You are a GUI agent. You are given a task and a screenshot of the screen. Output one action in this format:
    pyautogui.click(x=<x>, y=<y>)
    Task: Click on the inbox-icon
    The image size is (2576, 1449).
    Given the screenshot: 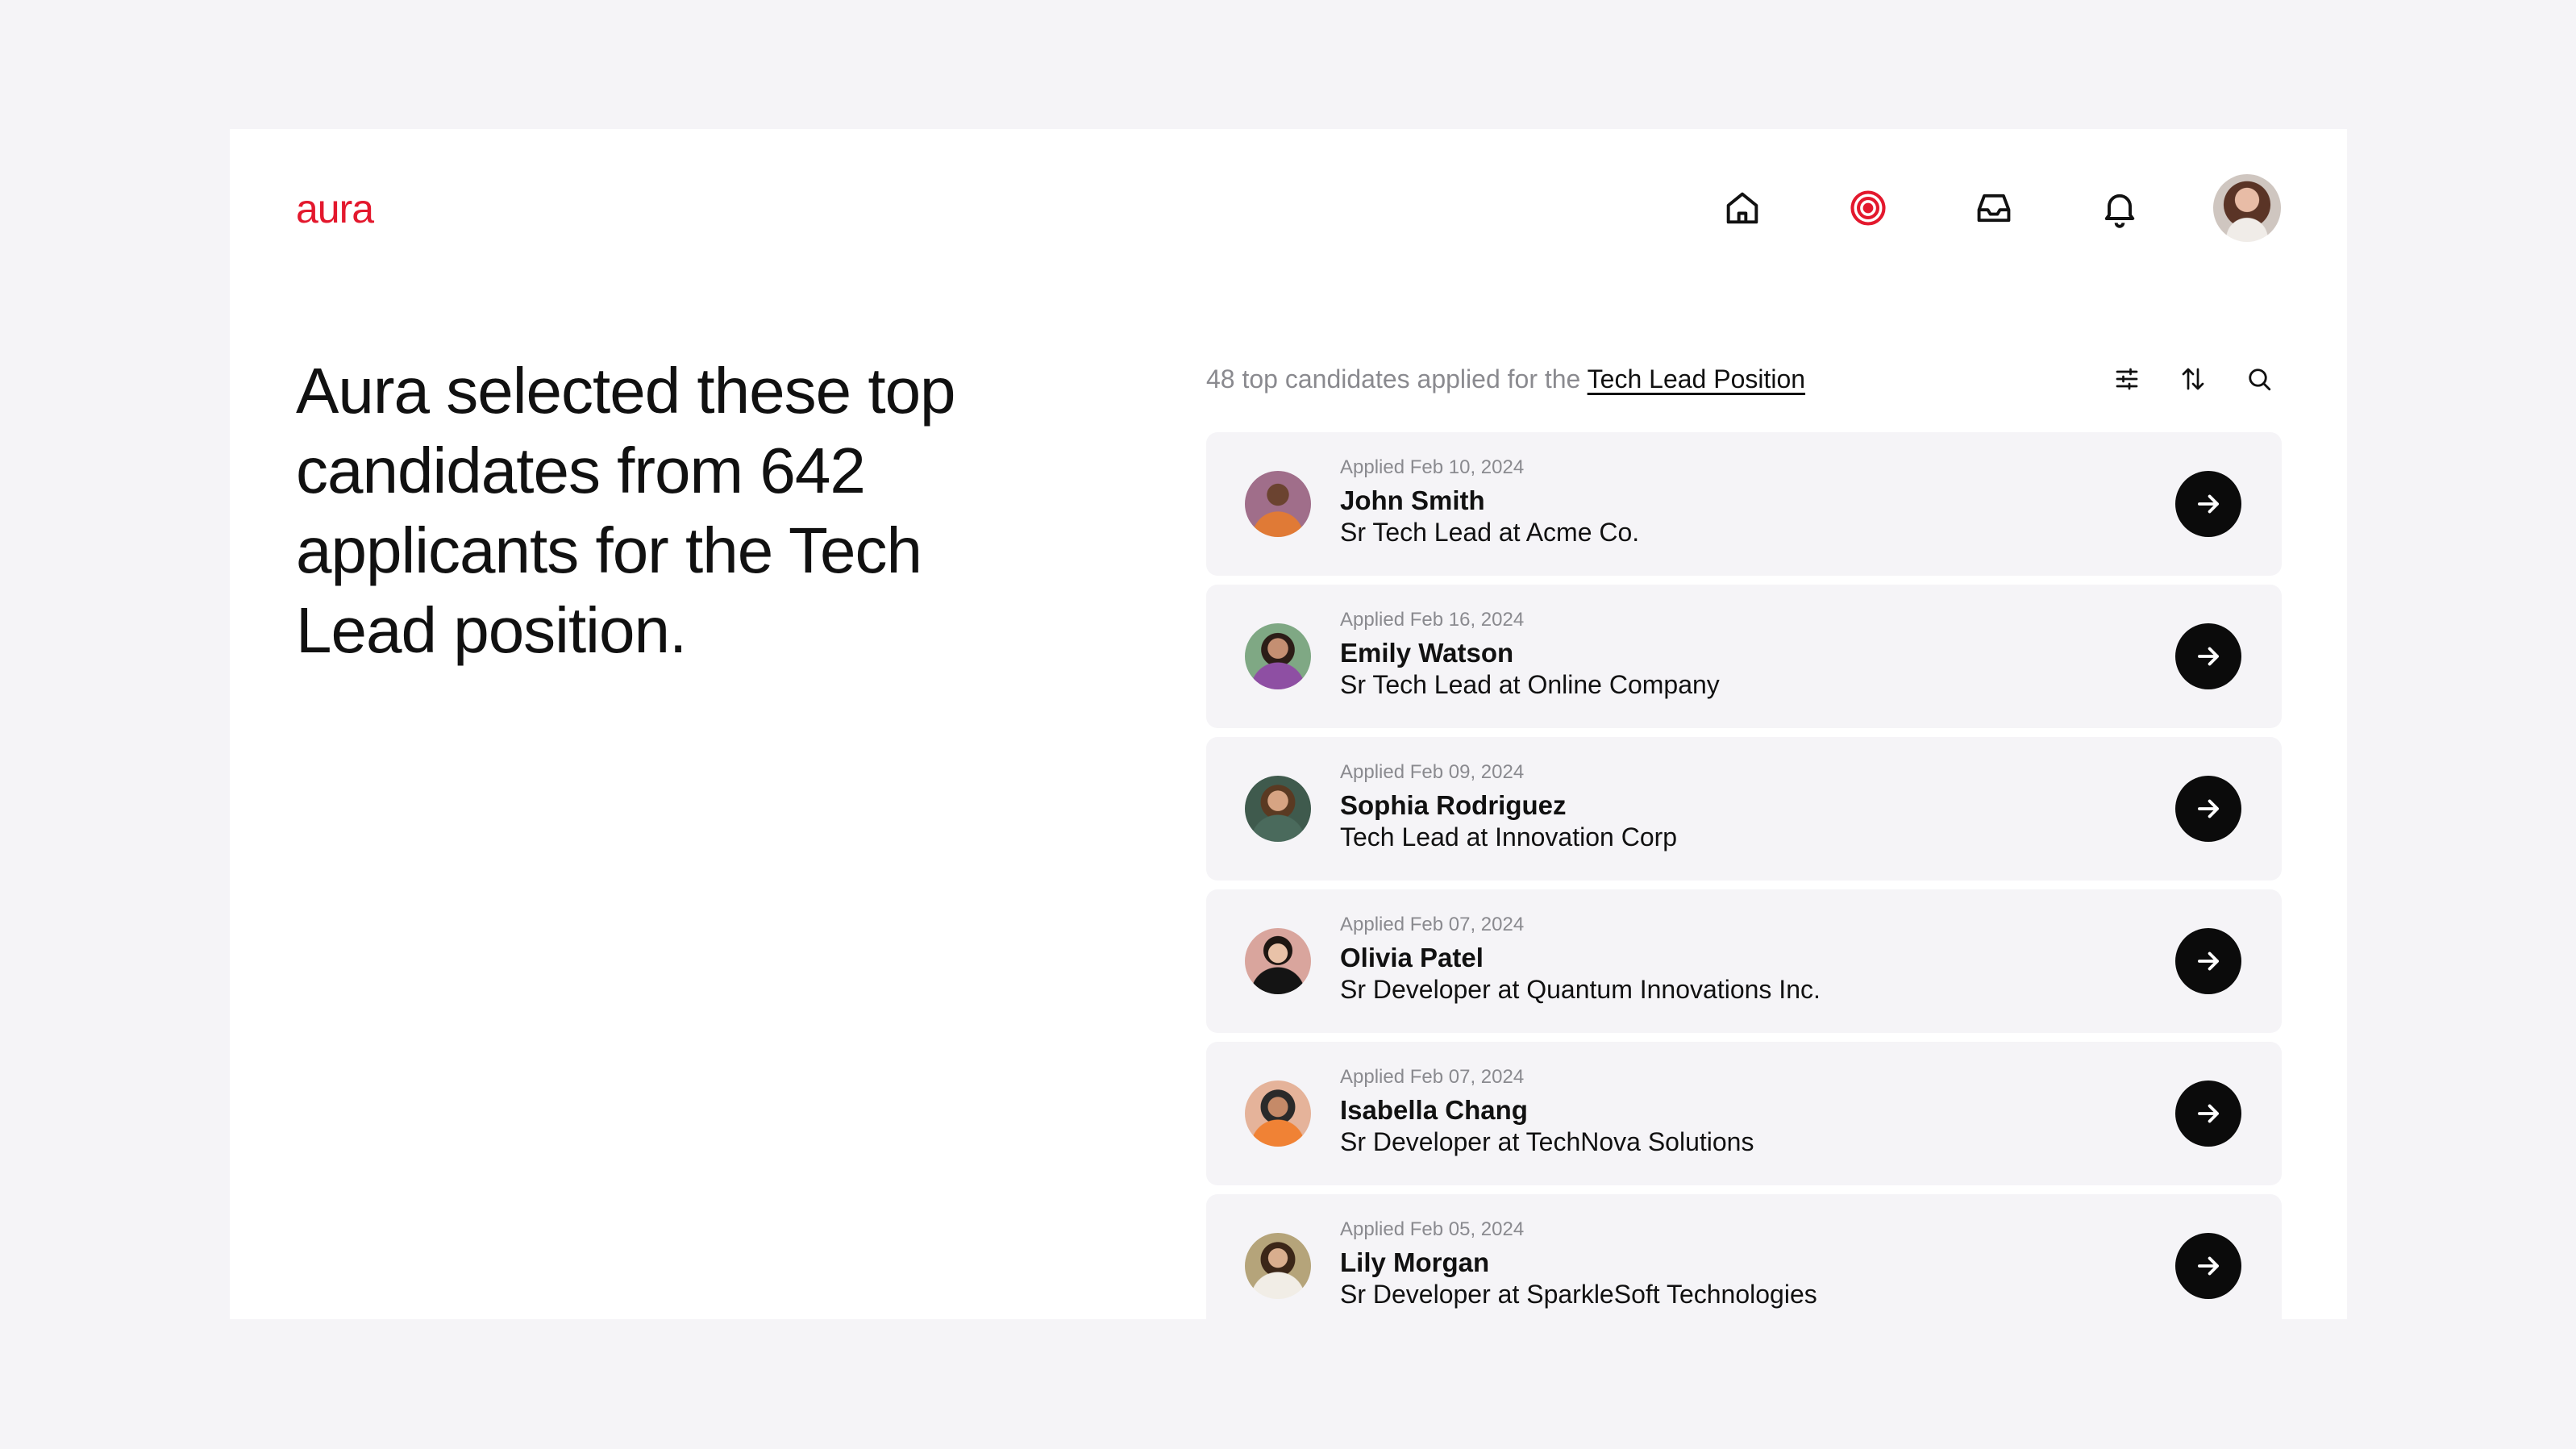 What is the action you would take?
    pyautogui.click(x=1994, y=208)
    